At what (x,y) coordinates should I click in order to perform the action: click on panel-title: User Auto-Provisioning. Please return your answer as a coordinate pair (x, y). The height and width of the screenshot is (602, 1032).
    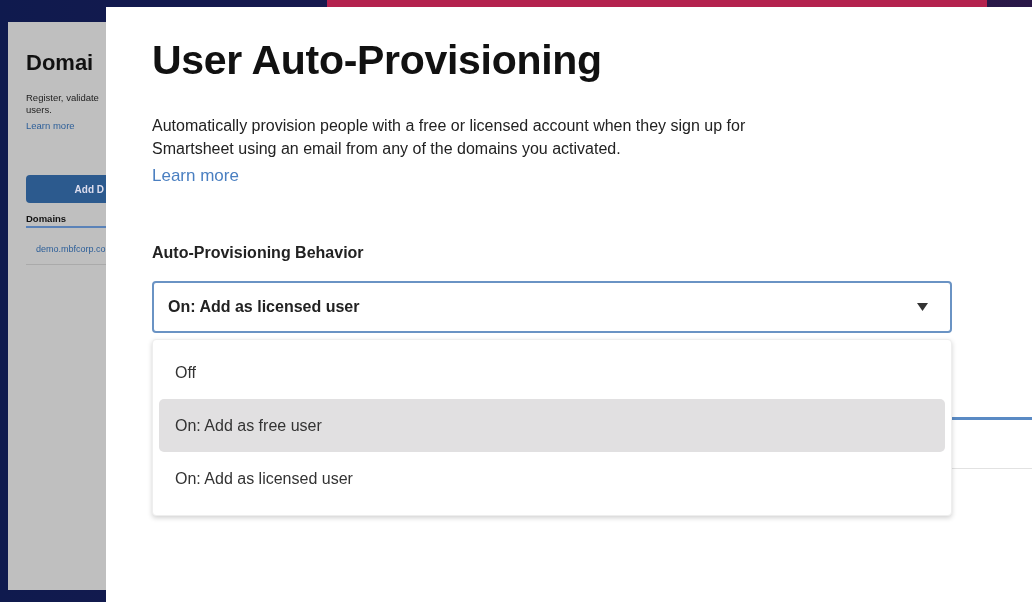
    Looking at the image, I should click on (377, 60).